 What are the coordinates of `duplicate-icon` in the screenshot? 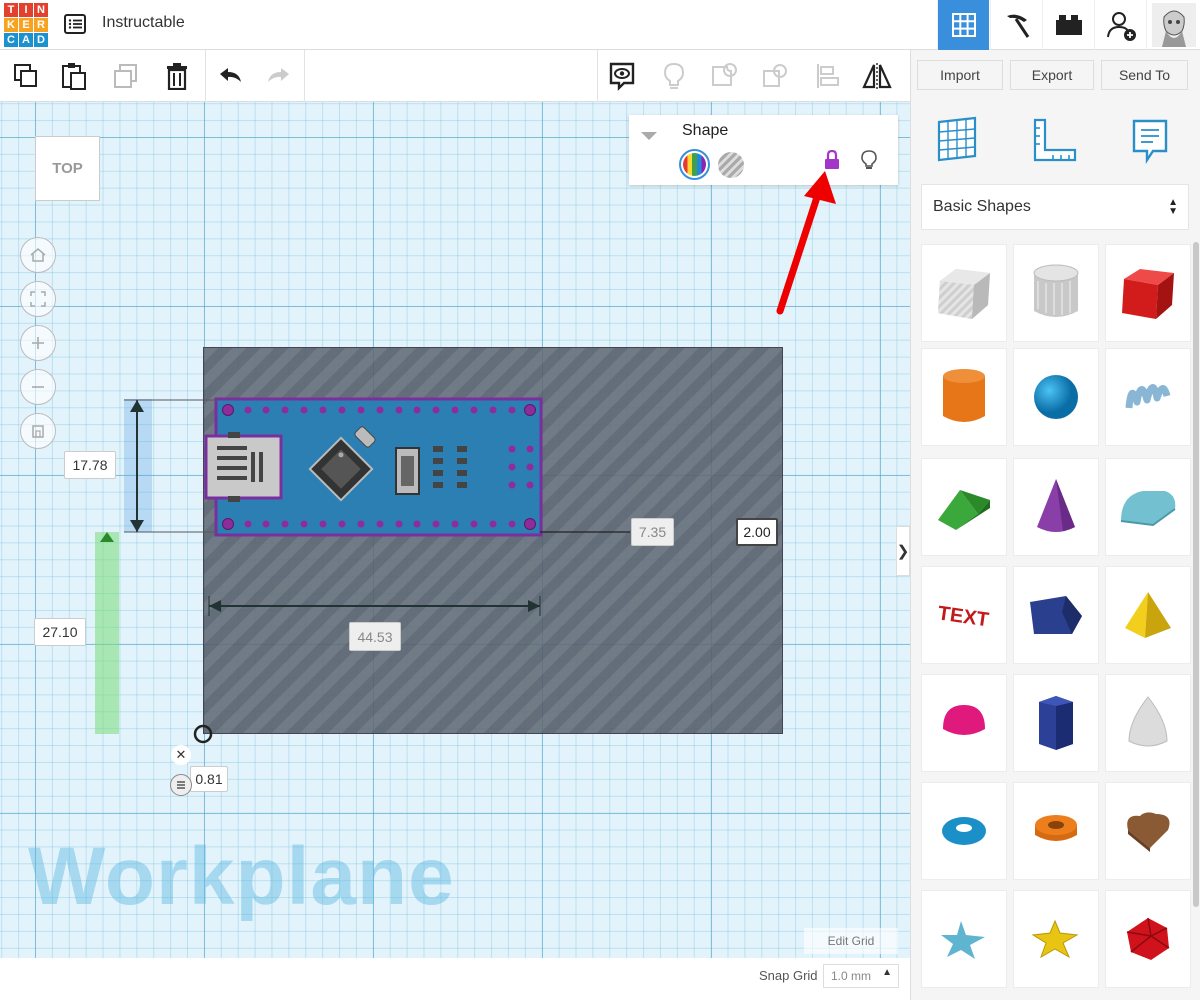 It's located at (126, 76).